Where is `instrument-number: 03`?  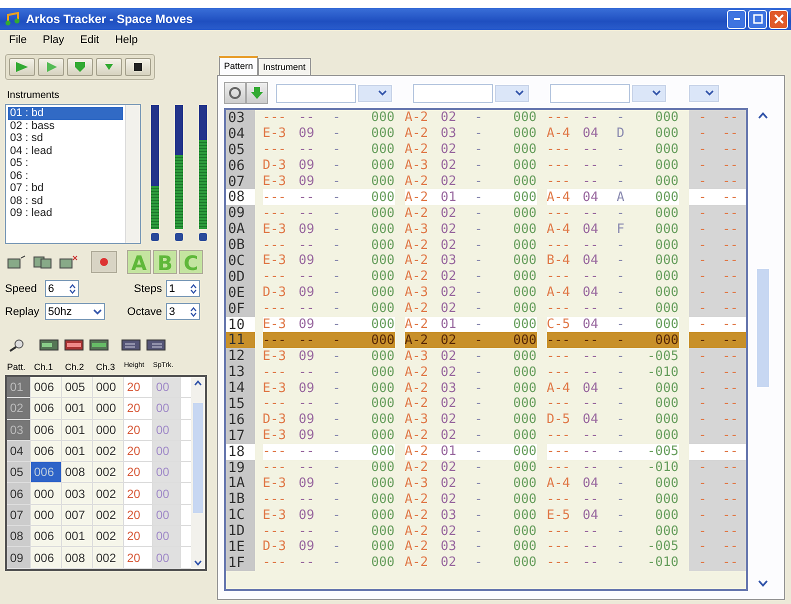
instrument-number: 03 is located at coordinates (457, 134).